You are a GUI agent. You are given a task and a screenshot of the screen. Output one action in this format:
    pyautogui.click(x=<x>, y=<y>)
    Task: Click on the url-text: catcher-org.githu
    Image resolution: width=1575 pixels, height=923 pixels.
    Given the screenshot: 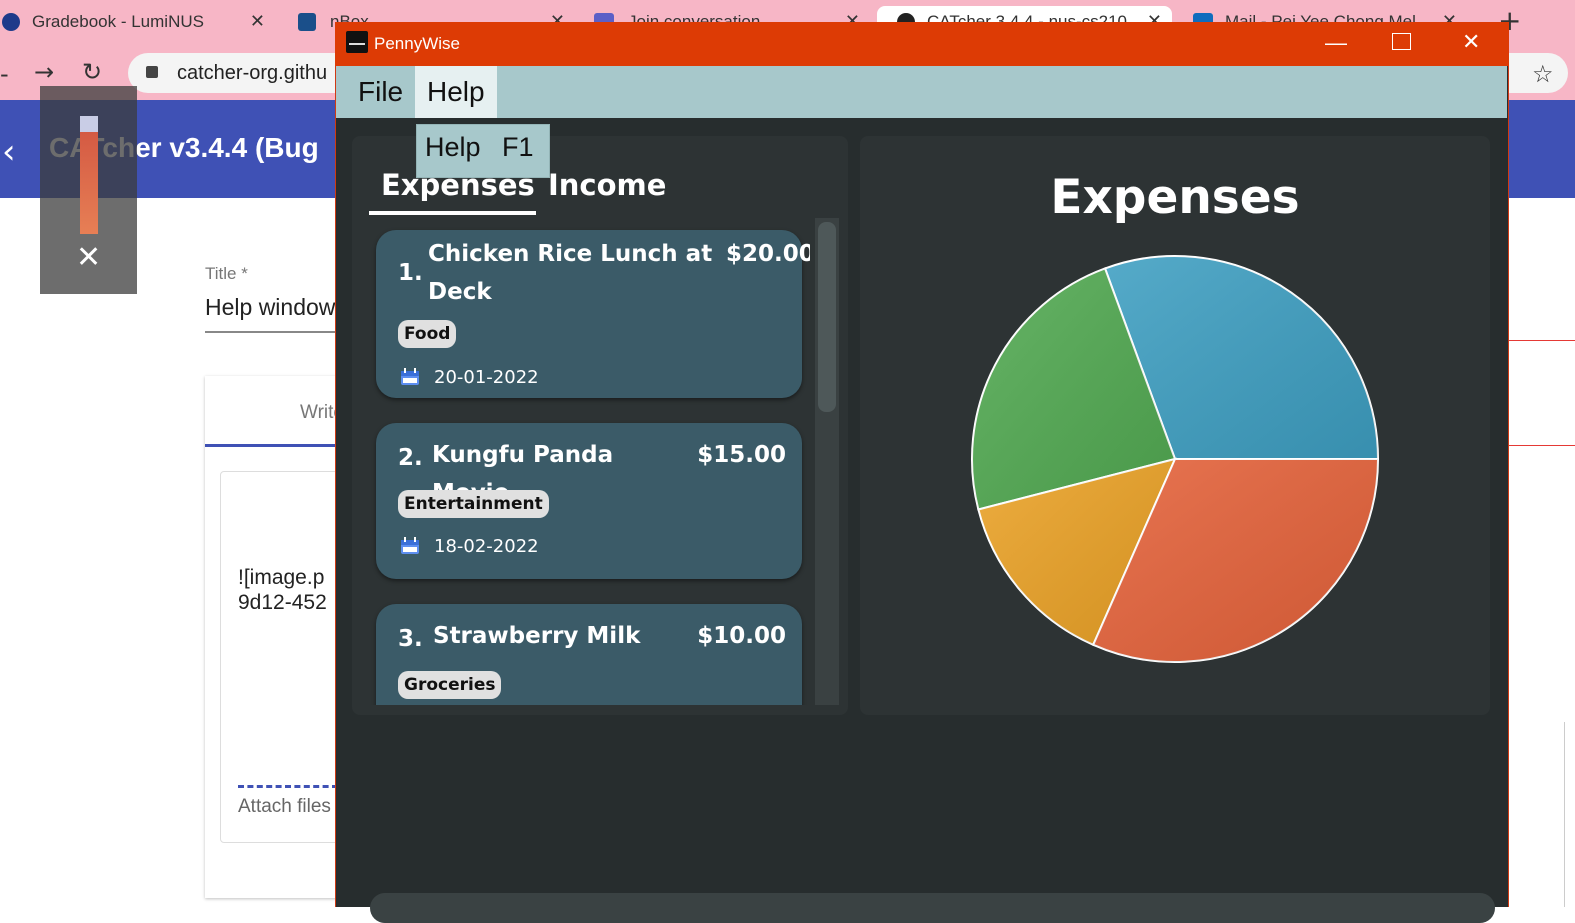 What is the action you would take?
    pyautogui.click(x=252, y=73)
    